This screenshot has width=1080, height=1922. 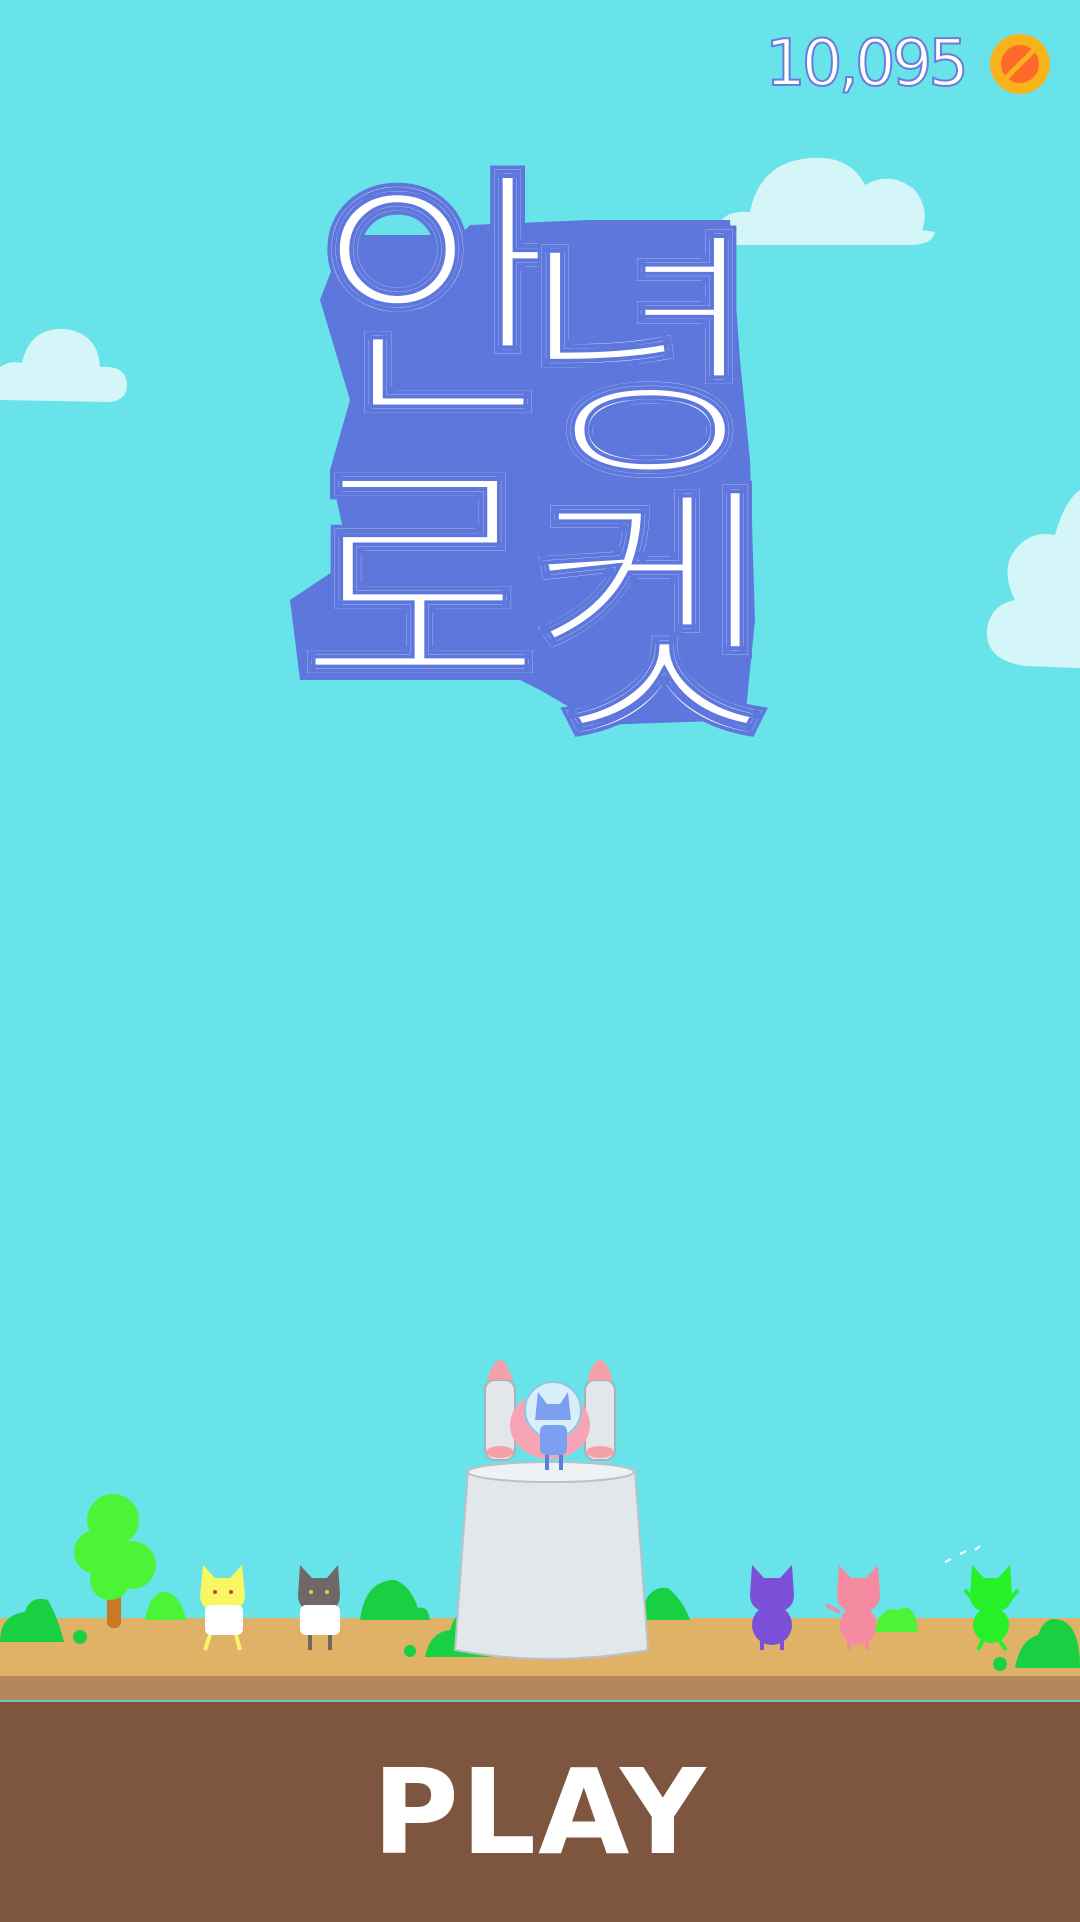 I want to click on coin-icon, so click(x=1020, y=64).